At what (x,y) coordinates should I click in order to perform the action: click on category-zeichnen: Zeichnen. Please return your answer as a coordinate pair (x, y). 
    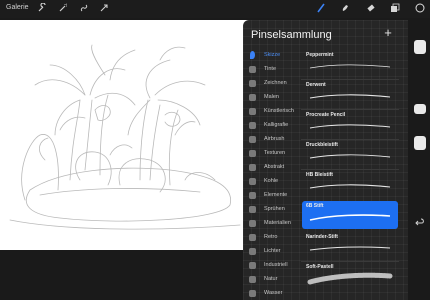
    Looking at the image, I should click on (274, 84).